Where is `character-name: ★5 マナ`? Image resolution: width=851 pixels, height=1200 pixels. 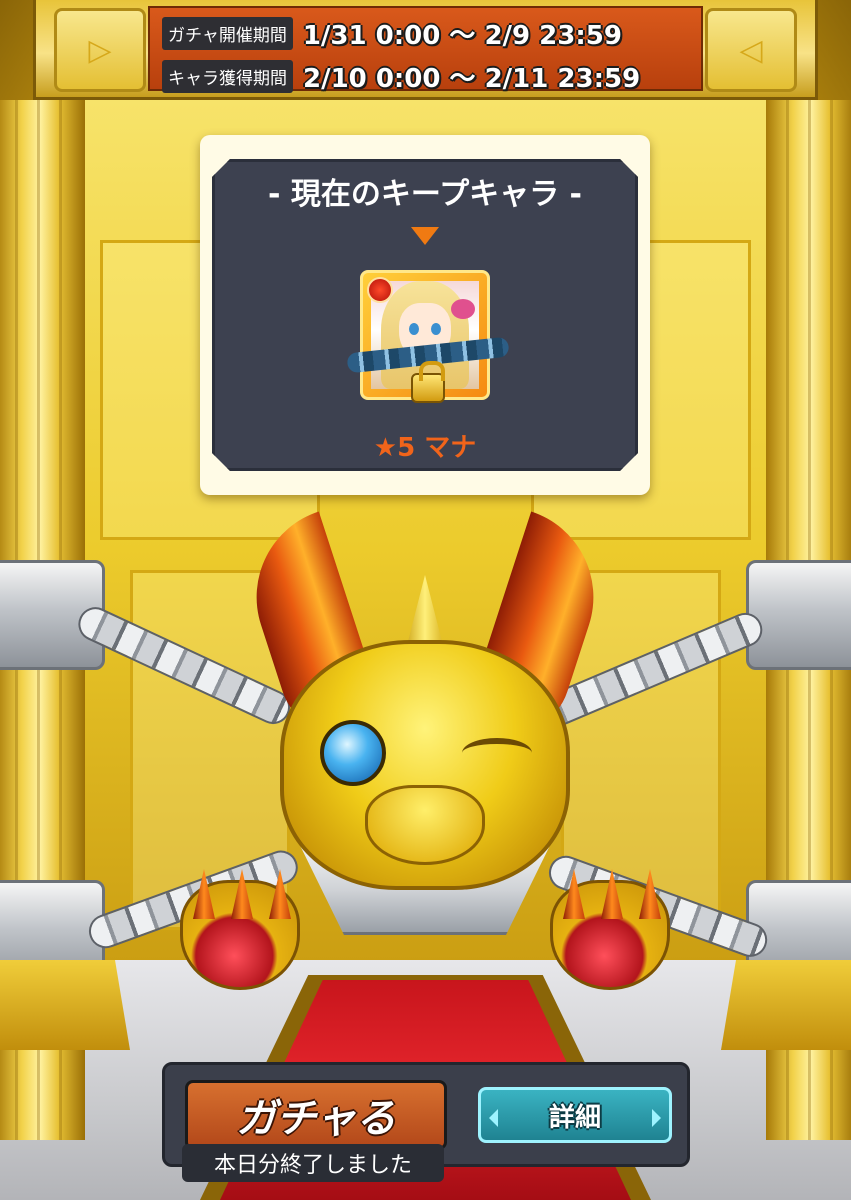
character-name: ★5 マナ is located at coordinates (425, 448).